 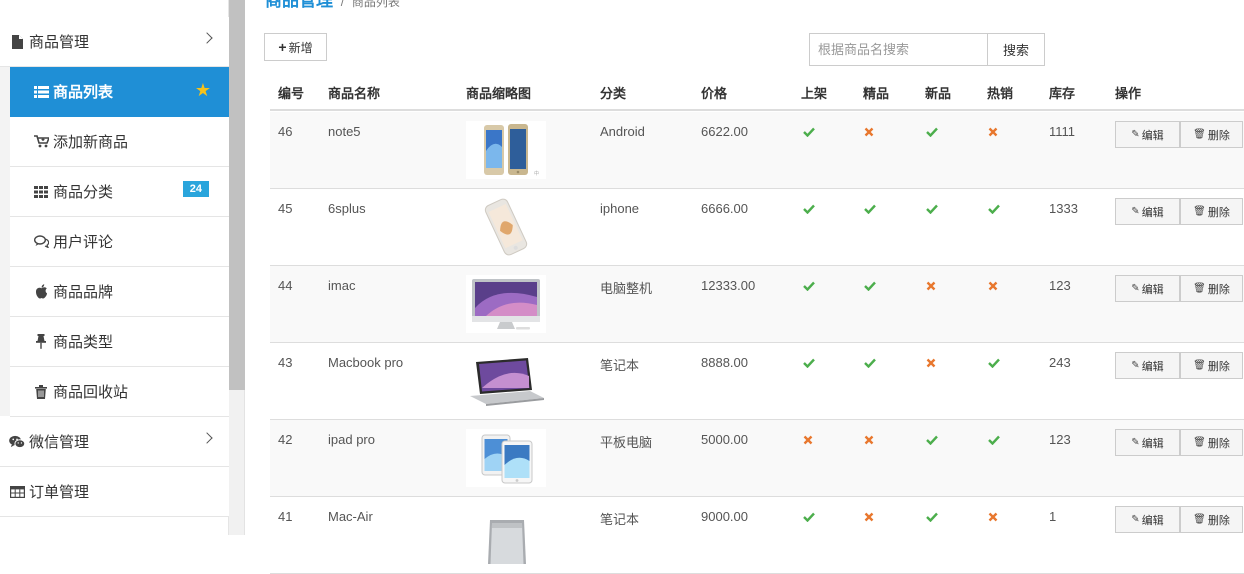 I want to click on sidebar-group-label: 商品管理, so click(x=59, y=42).